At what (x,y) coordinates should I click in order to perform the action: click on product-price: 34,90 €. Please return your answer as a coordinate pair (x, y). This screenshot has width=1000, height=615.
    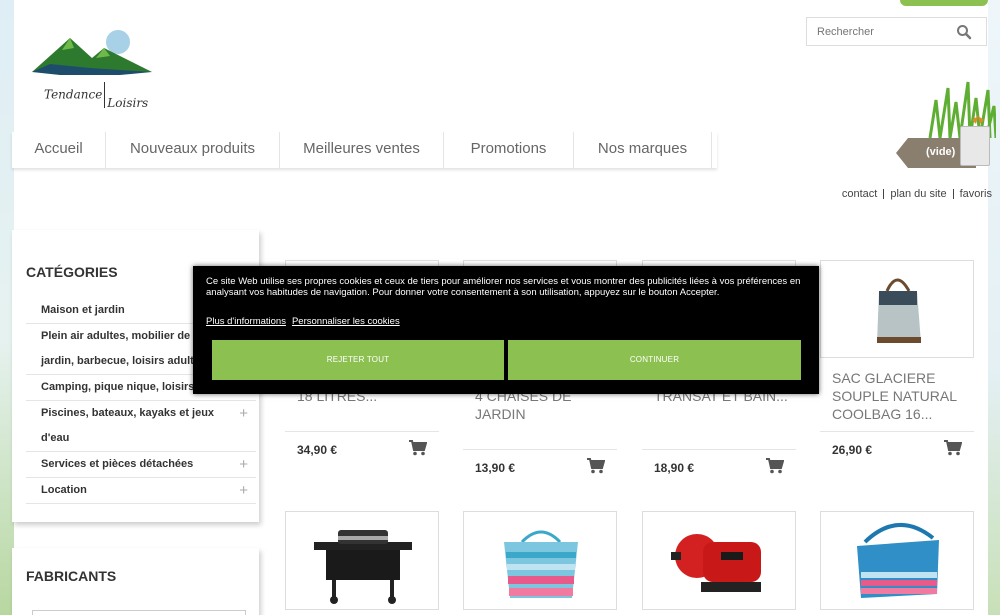
    Looking at the image, I should click on (317, 450).